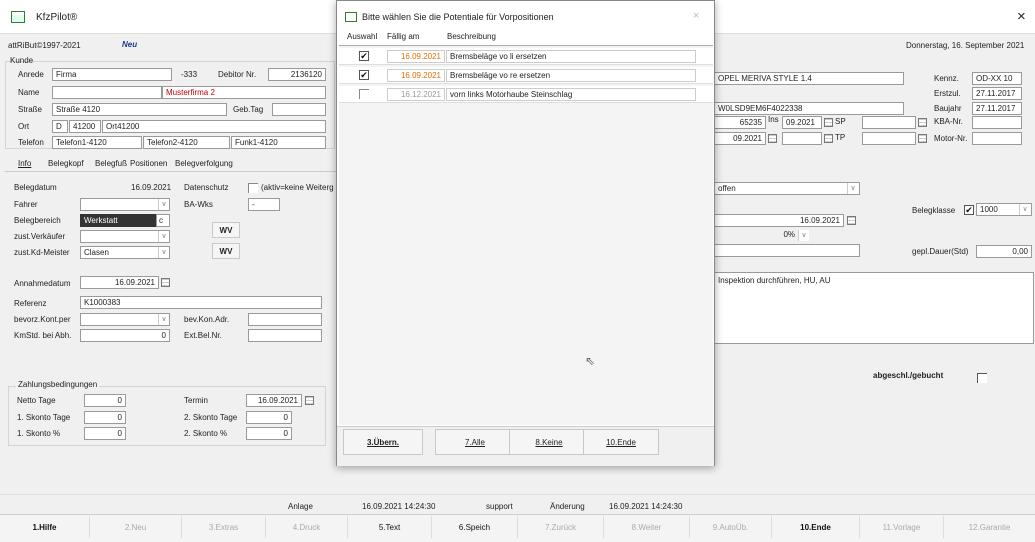  What do you see at coordinates (809, 108) in the screenshot?
I see `vin-field: W0LSD9EM6F4022338` at bounding box center [809, 108].